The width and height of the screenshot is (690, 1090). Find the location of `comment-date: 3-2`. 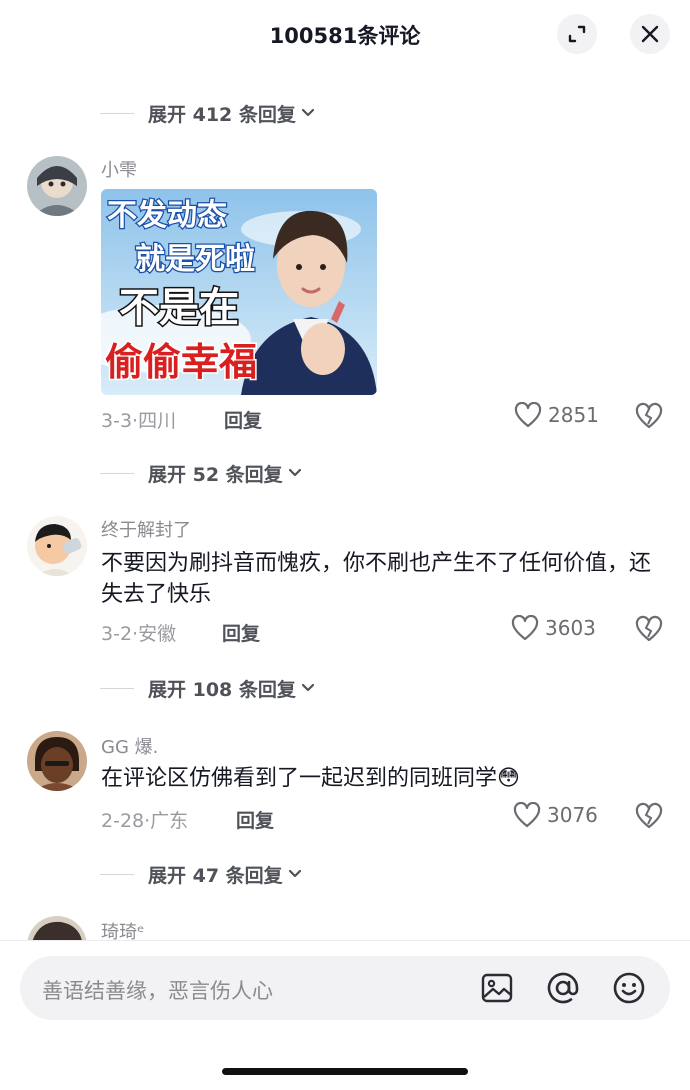

comment-date: 3-2 is located at coordinates (117, 634).